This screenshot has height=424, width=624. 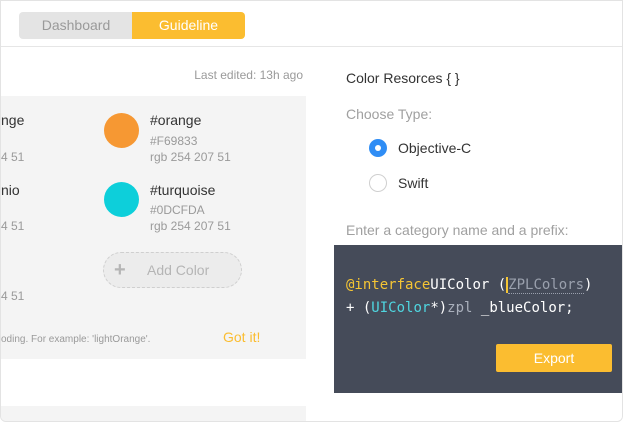 What do you see at coordinates (13, 120) in the screenshot?
I see `color-name-cut: nge` at bounding box center [13, 120].